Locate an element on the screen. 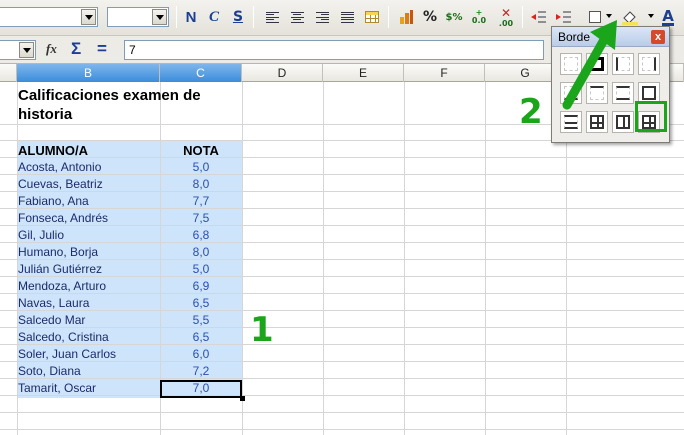 This screenshot has height=435, width=684. sheet-title: Calificaciones examen de historia is located at coordinates (133, 105).